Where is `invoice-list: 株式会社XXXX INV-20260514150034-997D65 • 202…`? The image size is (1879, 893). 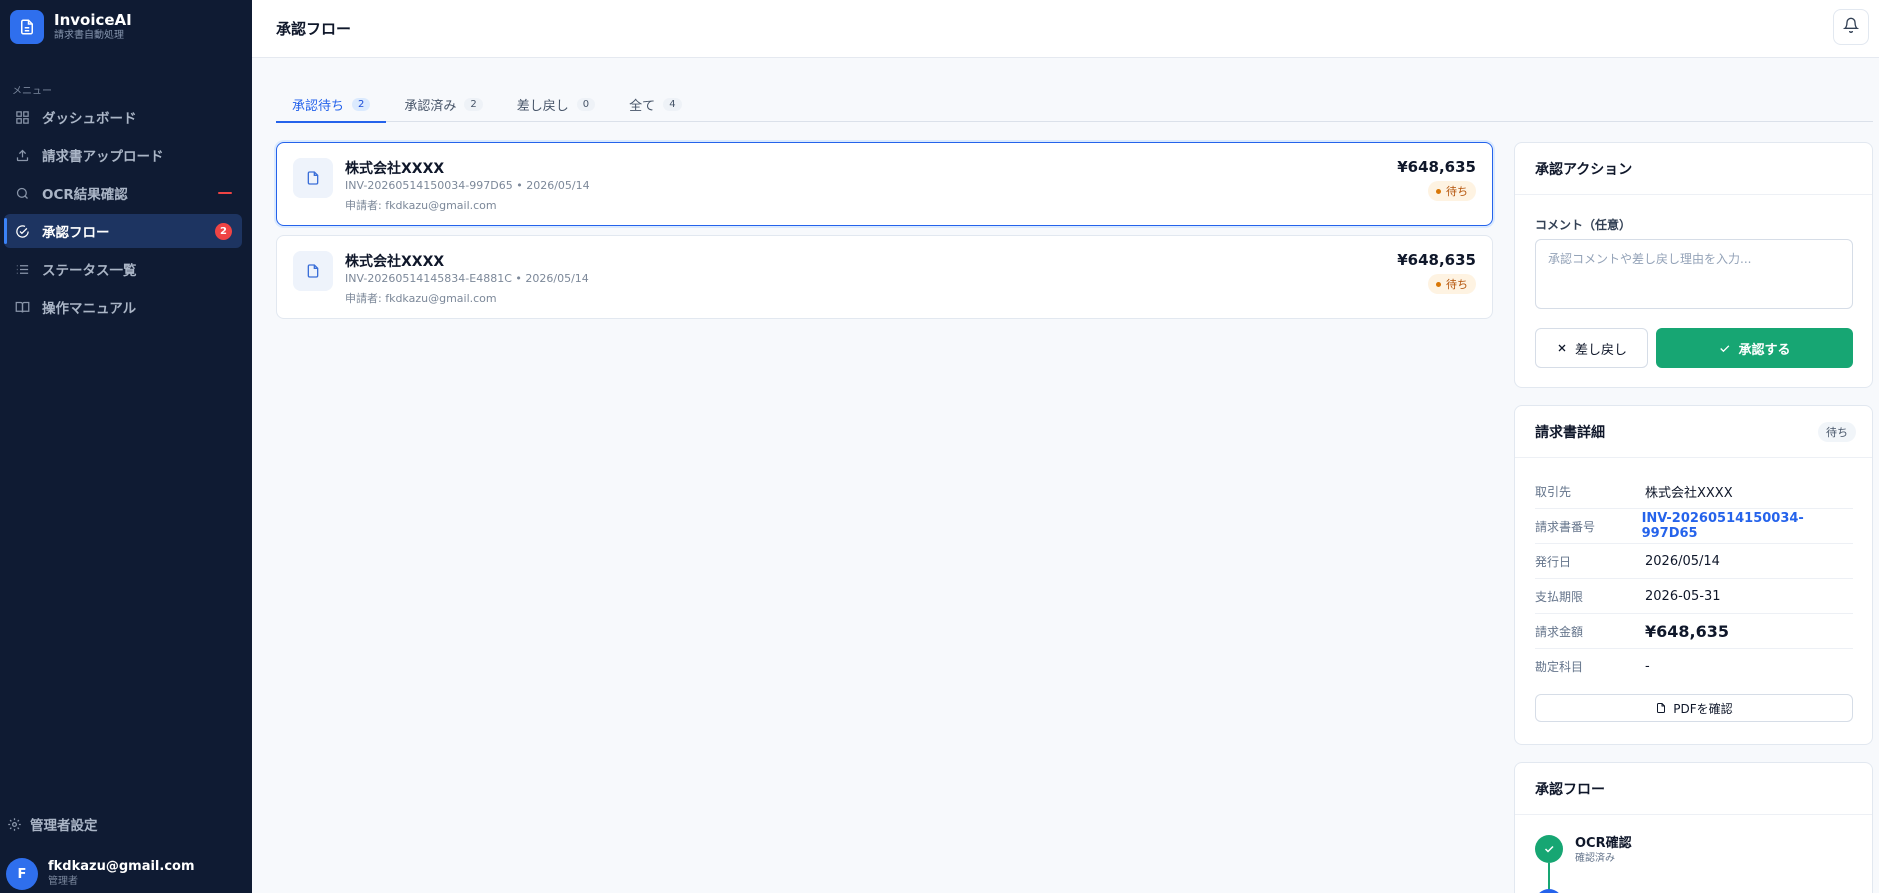
invoice-list: 株式会社XXXX INV-20260514150034-997D65 • 202… is located at coordinates (884, 235).